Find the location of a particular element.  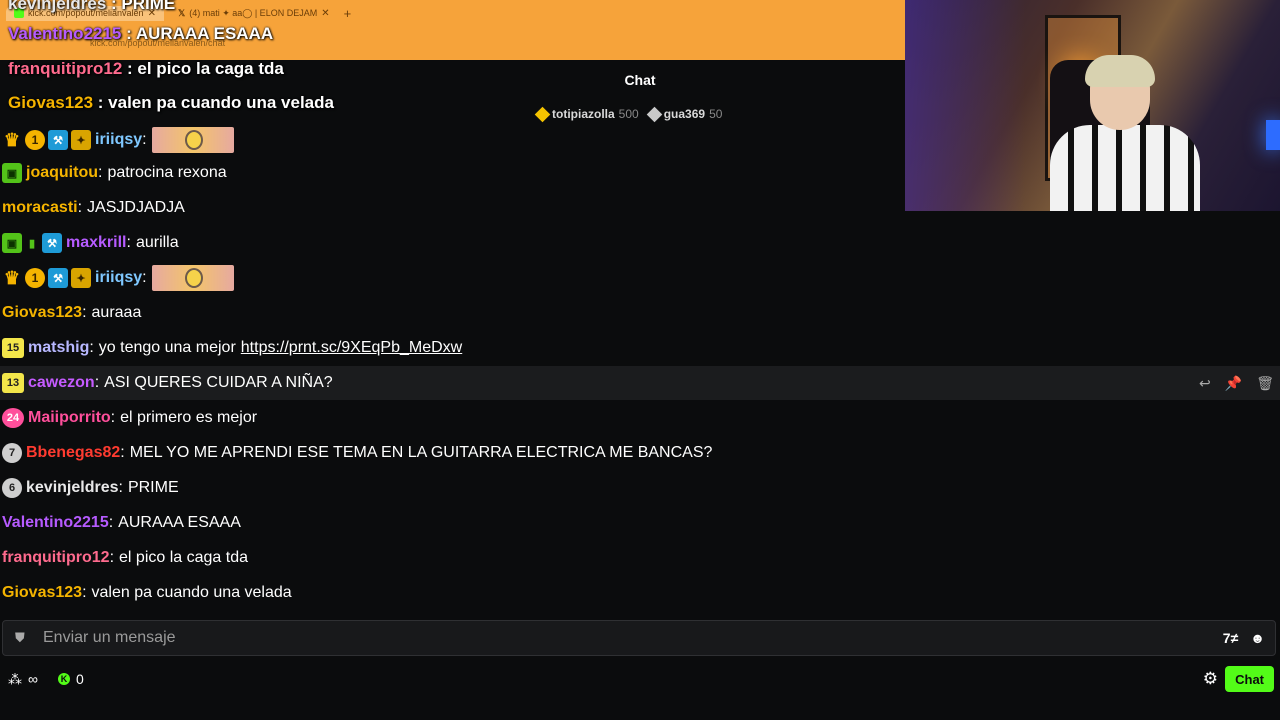

chat-username: kevinjeldres is located at coordinates (72, 488).